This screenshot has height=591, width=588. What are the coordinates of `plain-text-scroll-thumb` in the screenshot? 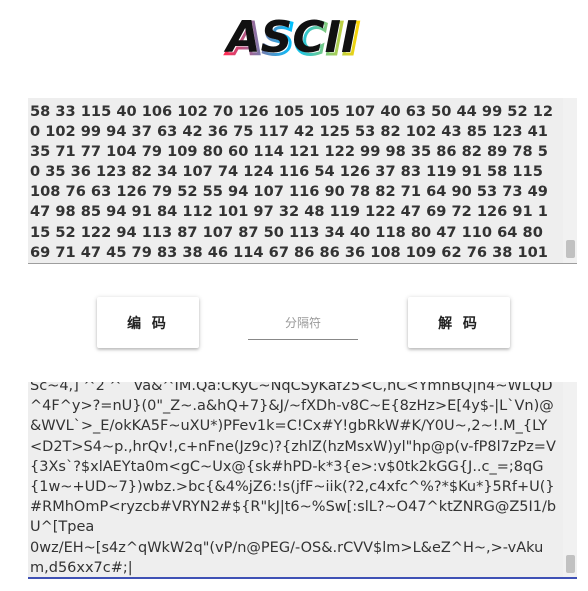 It's located at (570, 564).